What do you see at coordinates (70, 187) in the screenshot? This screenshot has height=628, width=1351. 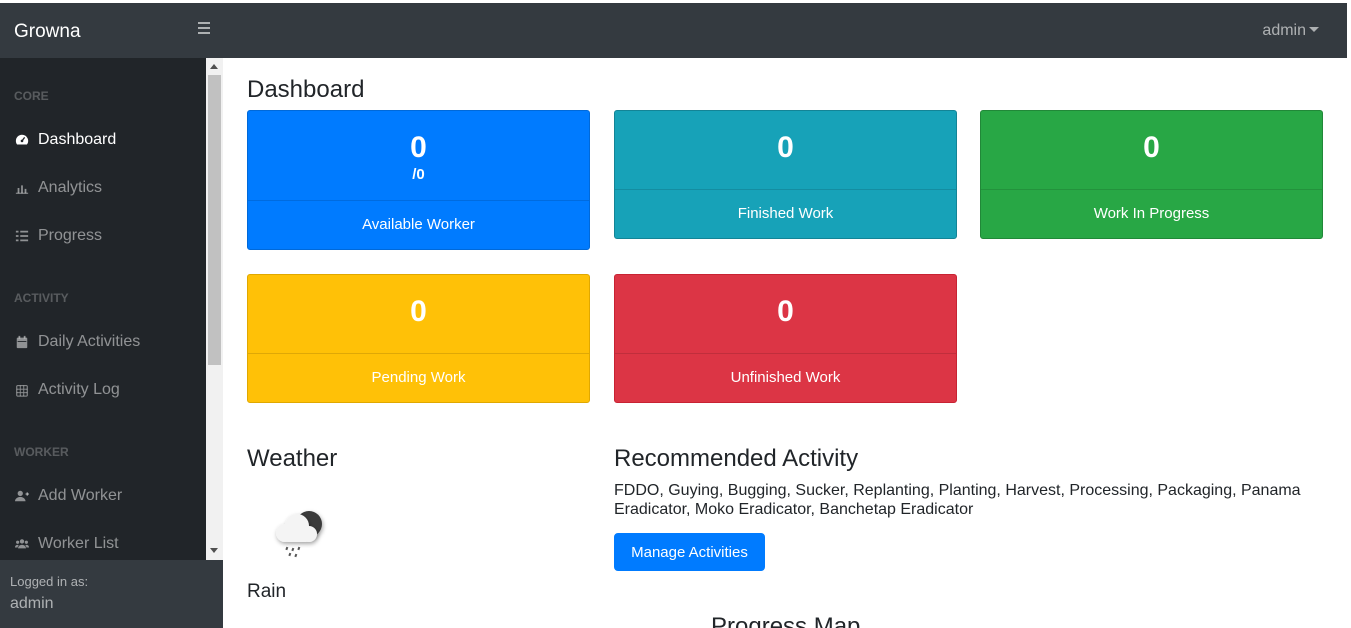 I see `sidebar-item-label: Analytics` at bounding box center [70, 187].